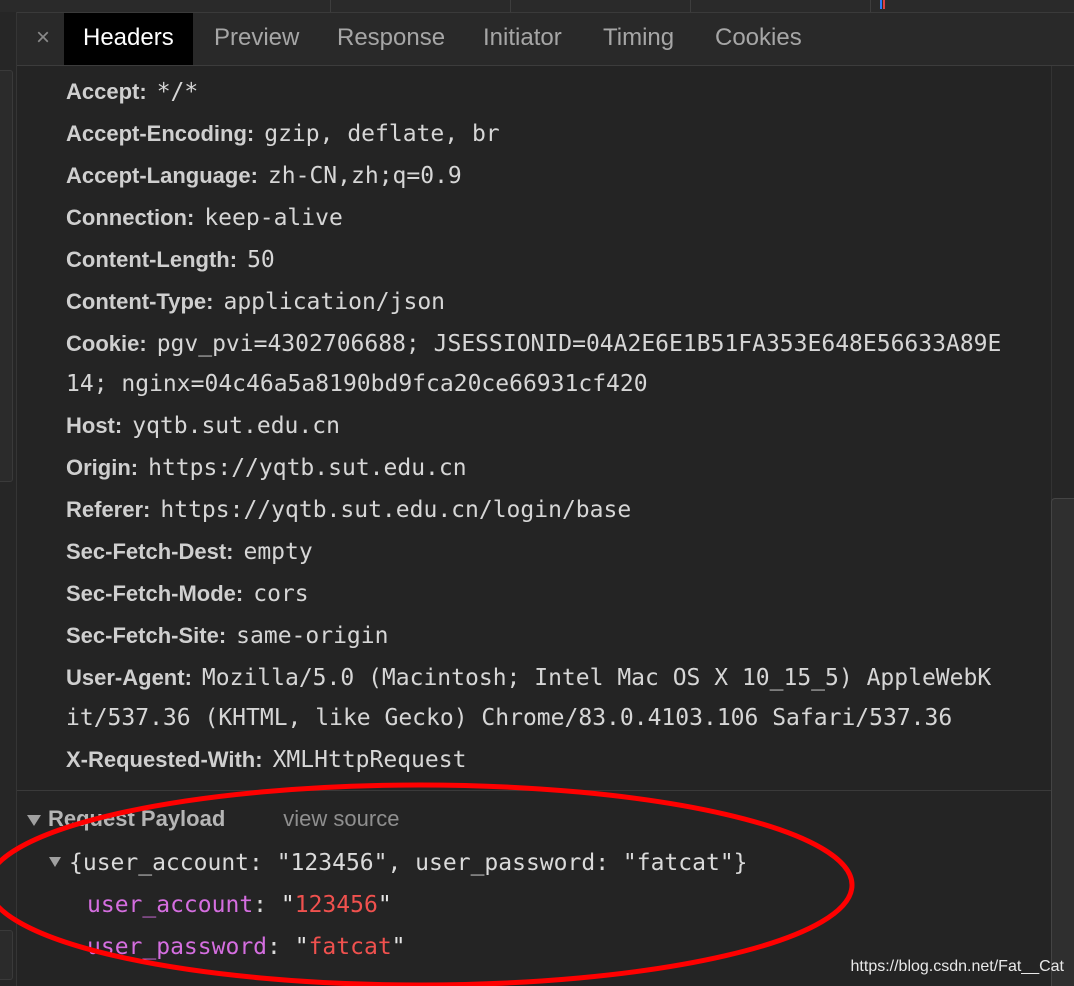 The width and height of the screenshot is (1074, 986). Describe the element at coordinates (55, 862) in the screenshot. I see `expand-triangle-icon` at that location.